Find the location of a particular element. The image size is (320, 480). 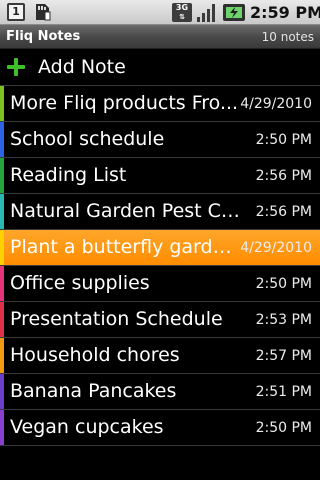

note-row: School schedule 2:50 PM is located at coordinates (160, 140).